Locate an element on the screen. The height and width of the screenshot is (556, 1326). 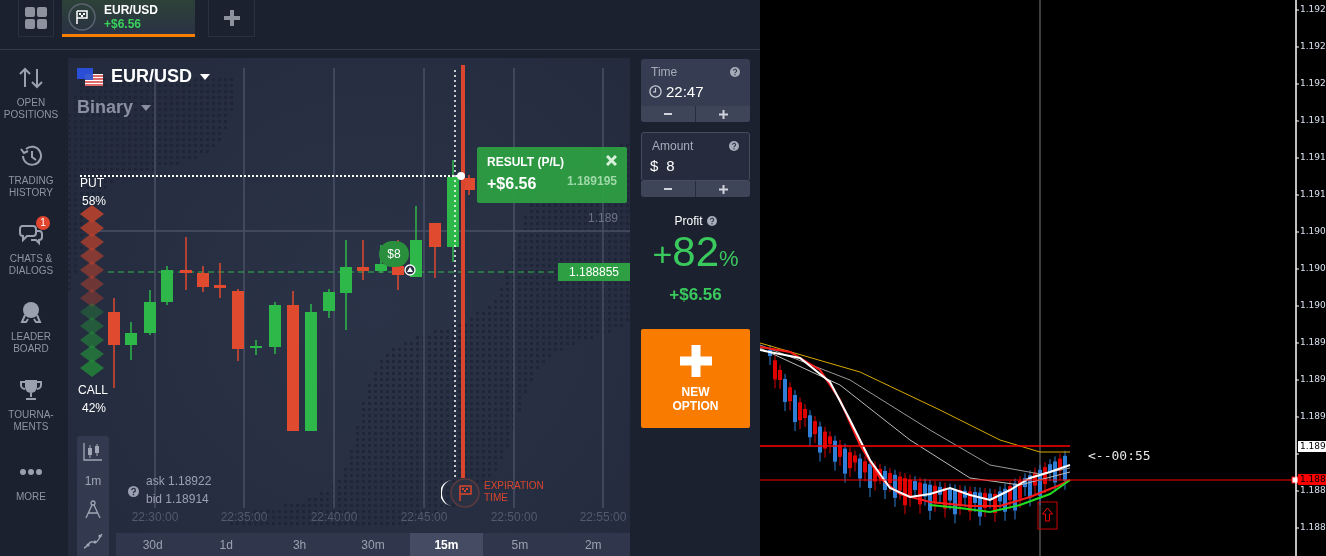
asset-tab: EUR/USD +$6.56 is located at coordinates (128, 18).